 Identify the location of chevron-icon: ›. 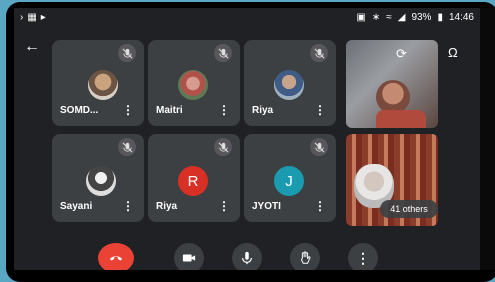
(22, 17).